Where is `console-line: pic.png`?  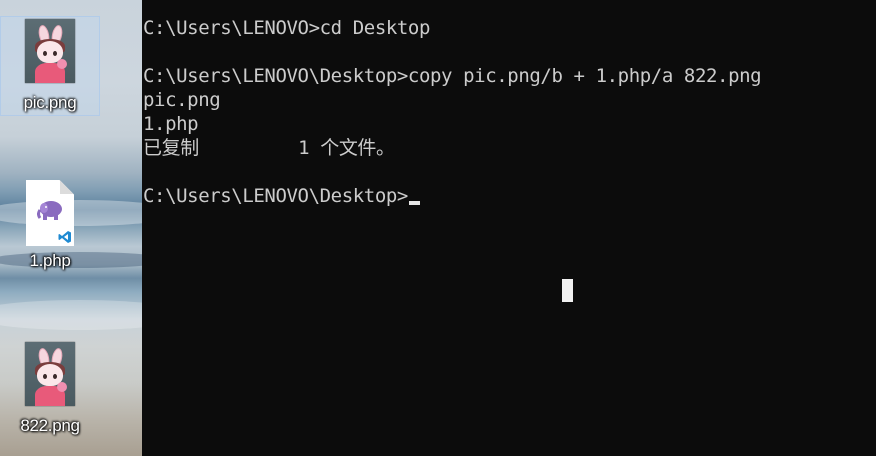
console-line: pic.png is located at coordinates (182, 100).